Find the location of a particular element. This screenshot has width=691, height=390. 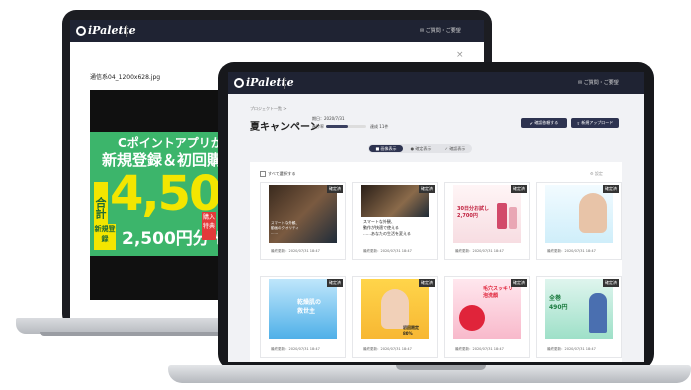

checkbox is located at coordinates (263, 174).